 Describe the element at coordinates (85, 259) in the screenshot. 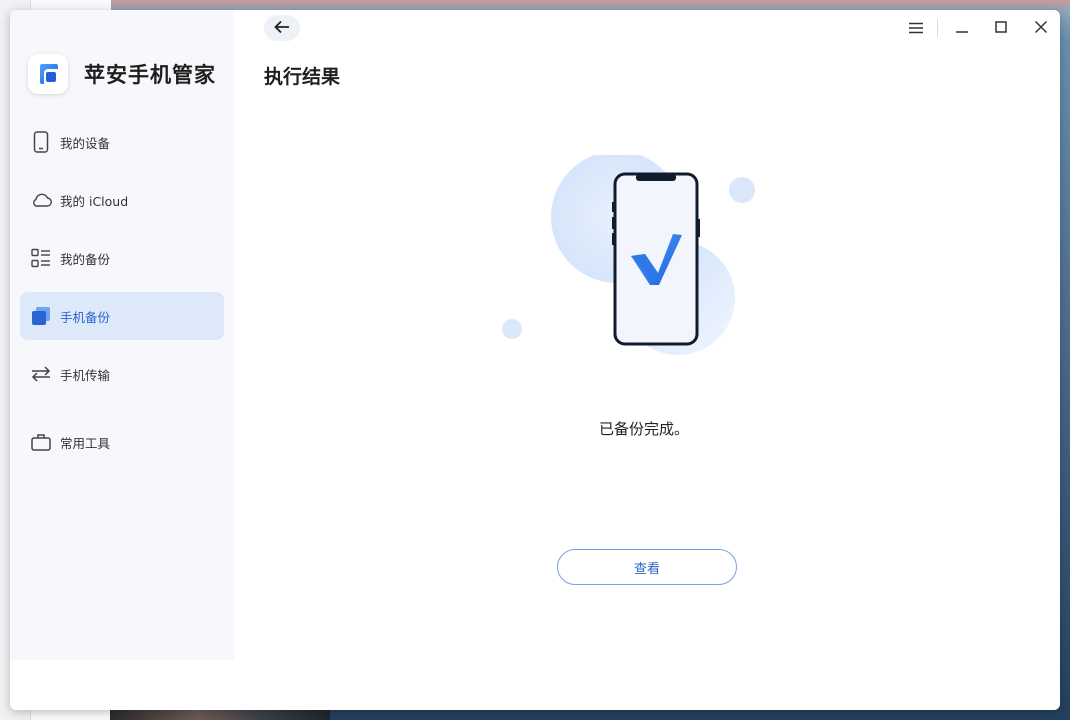

I see `sidebar-item-label: 我的备份` at that location.